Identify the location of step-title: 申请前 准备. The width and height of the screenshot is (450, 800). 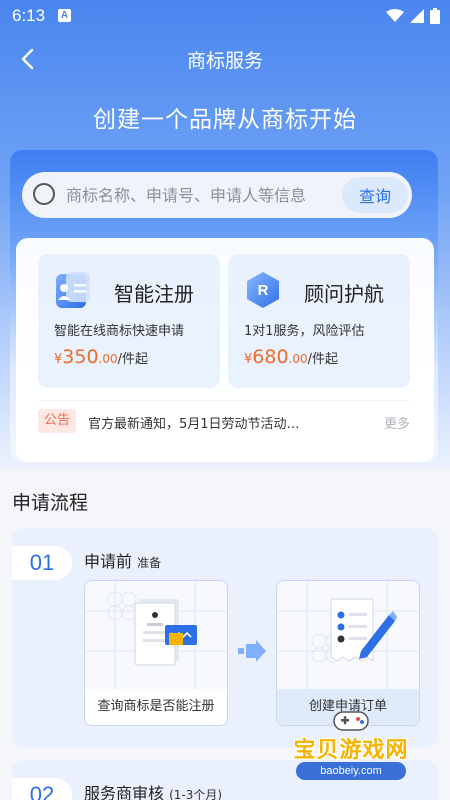
(122, 560).